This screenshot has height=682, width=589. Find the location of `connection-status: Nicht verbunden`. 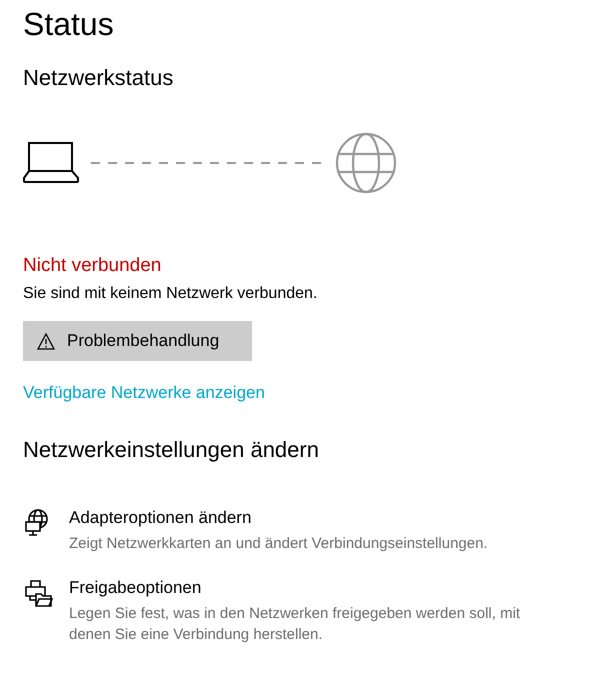

connection-status: Nicht verbunden is located at coordinates (92, 266).